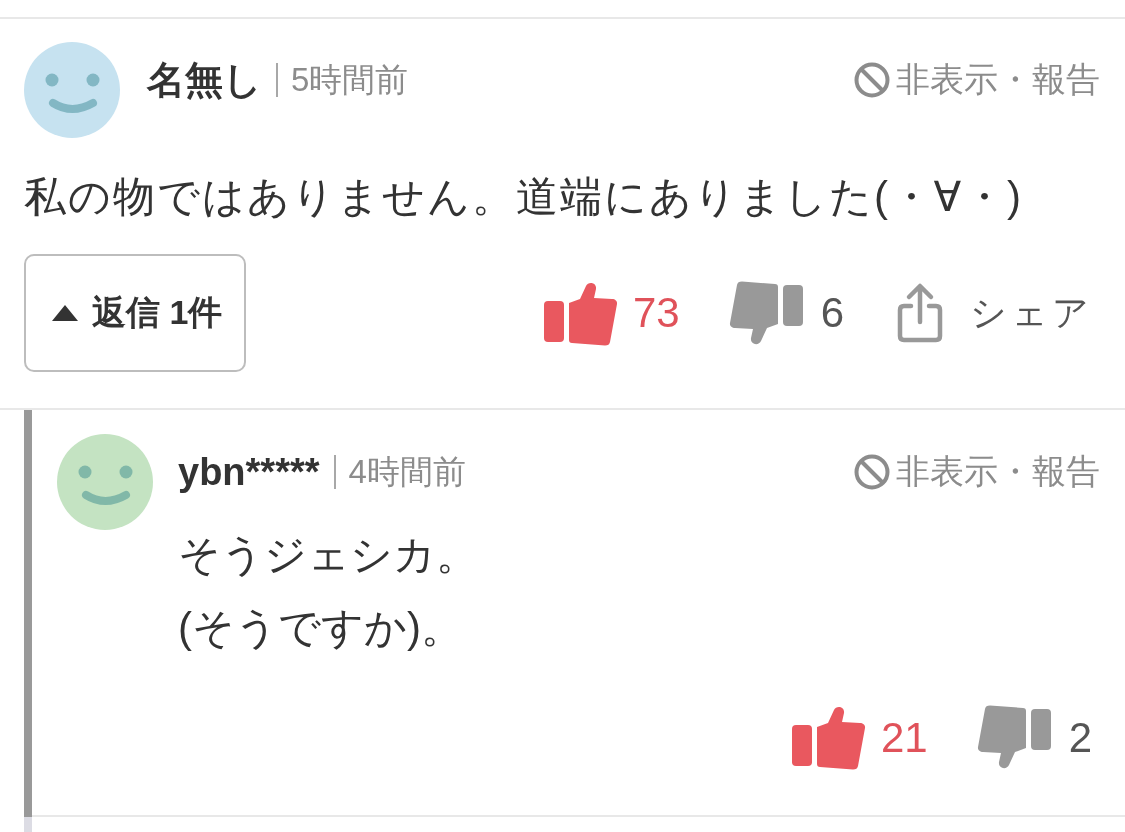 The image size is (1125, 832). I want to click on like-button: 21, so click(859, 737).